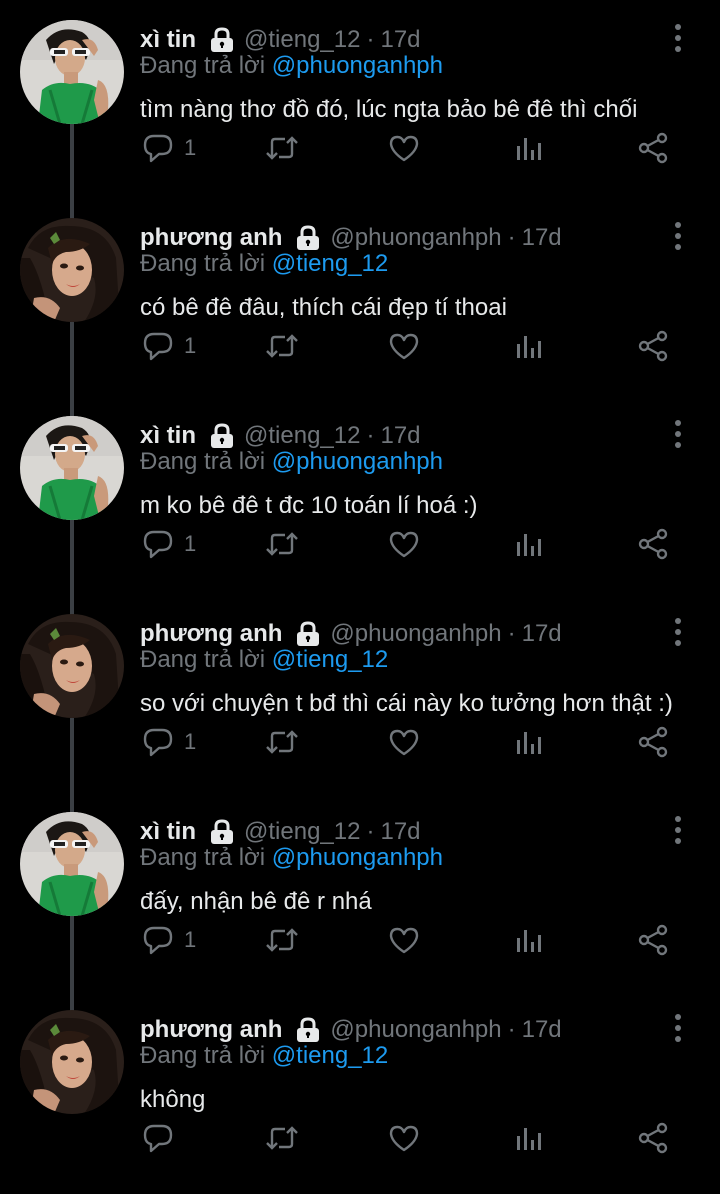 This screenshot has height=1194, width=720. Describe the element at coordinates (173, 1099) in the screenshot. I see `tweet-text: không` at that location.